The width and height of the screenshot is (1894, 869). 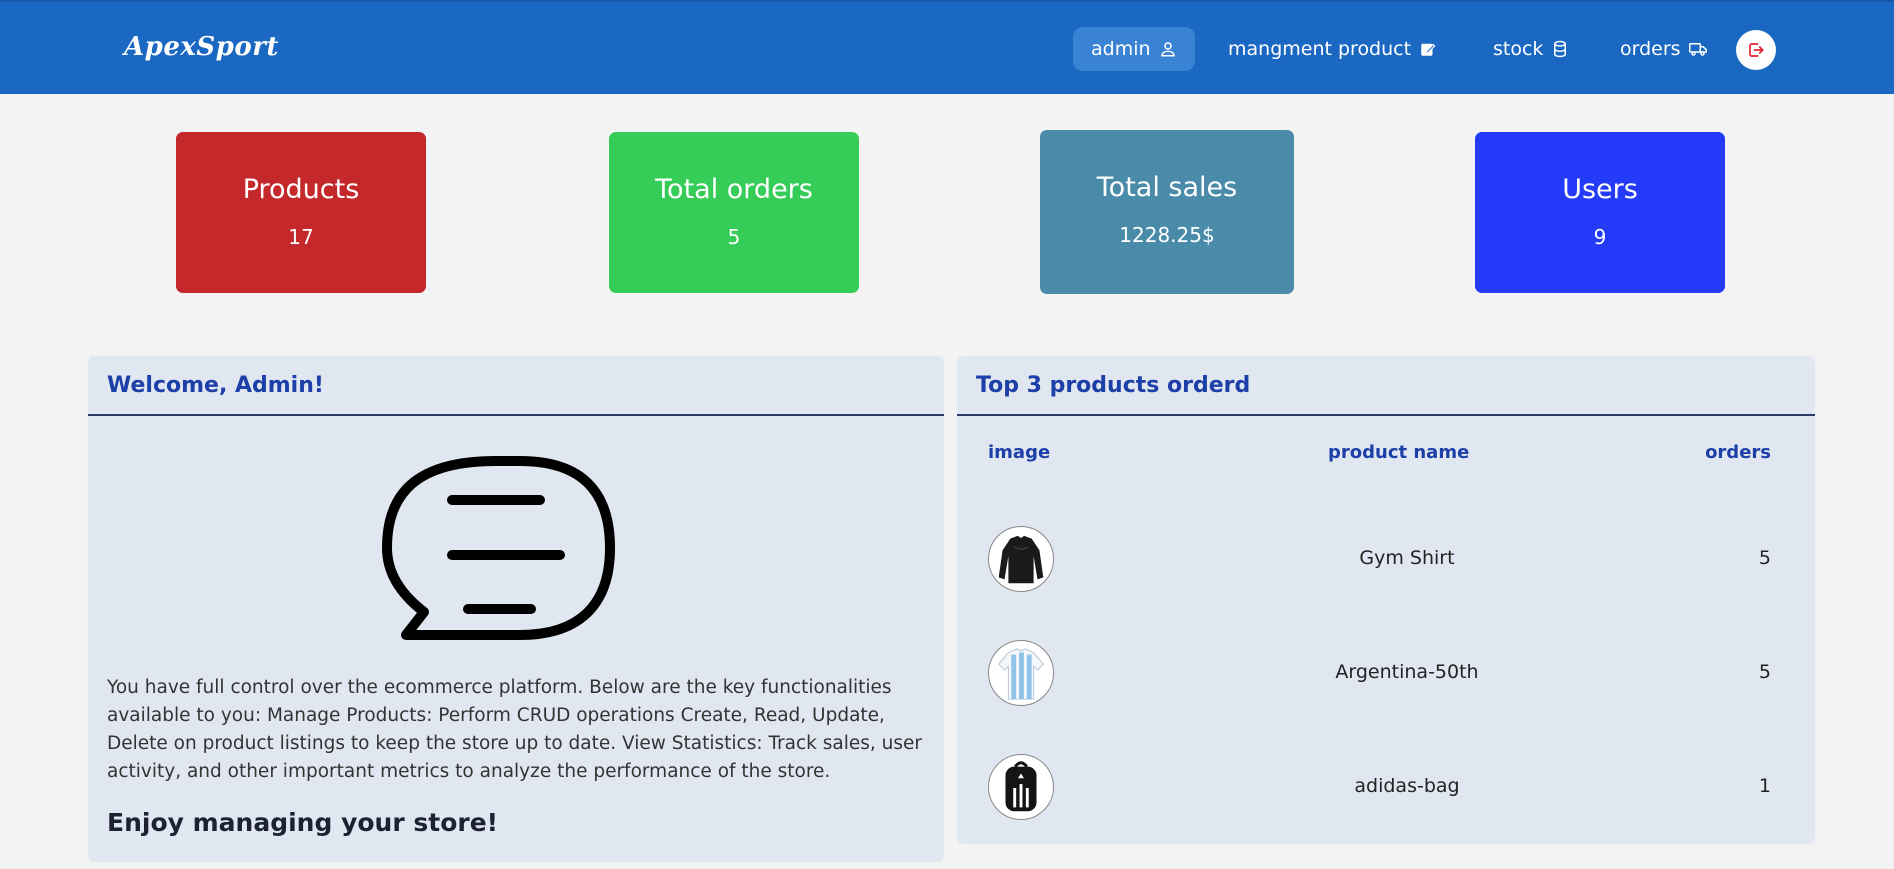 I want to click on product-name: Gym Shirt, so click(x=1407, y=558).